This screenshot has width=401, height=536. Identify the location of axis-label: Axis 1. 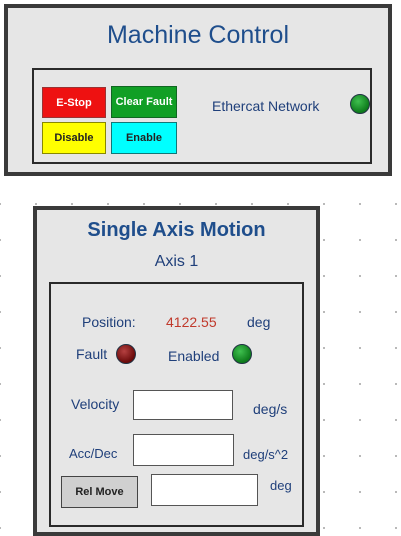
(176, 261).